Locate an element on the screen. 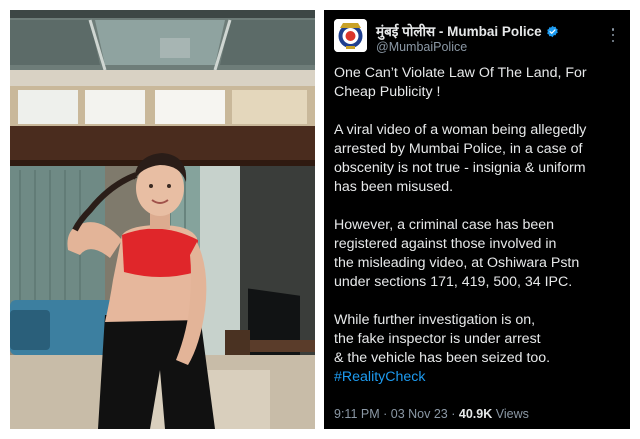  verified-badge-icon is located at coordinates (552, 31).